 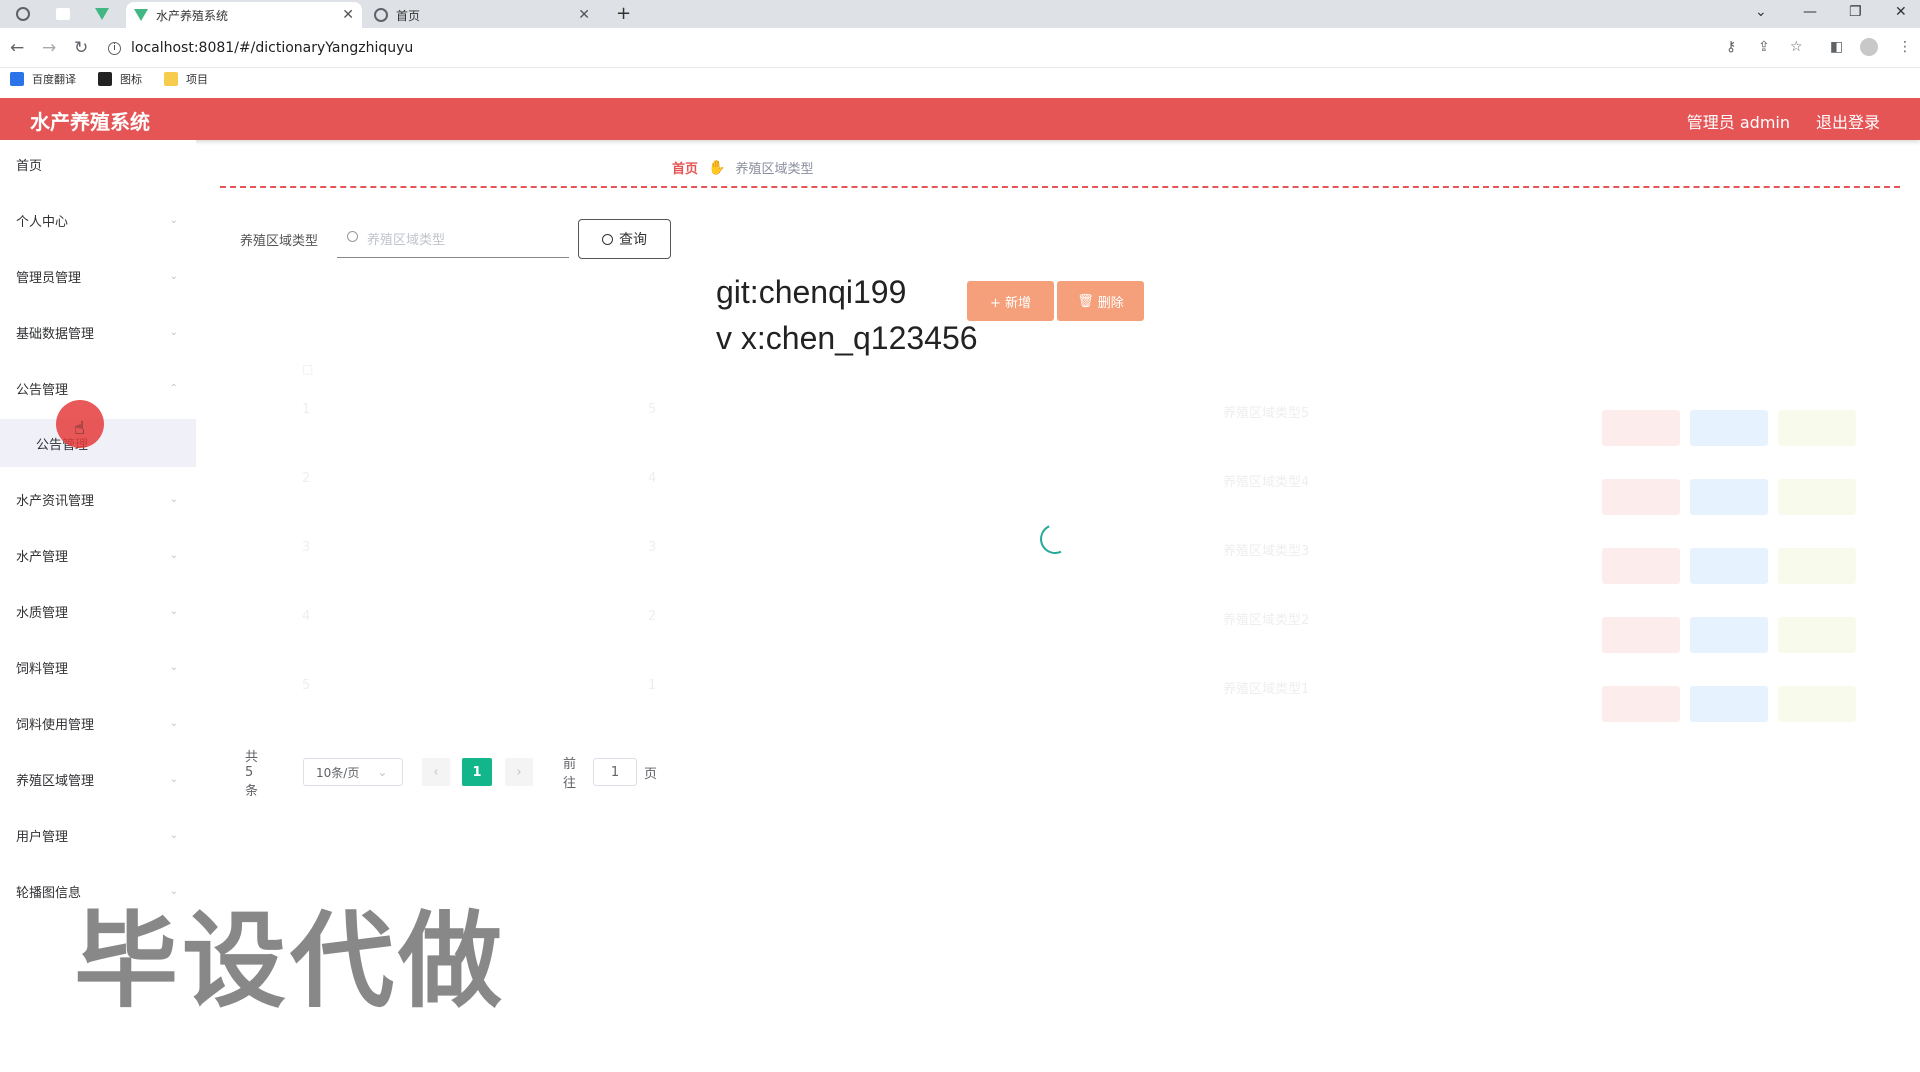 What do you see at coordinates (42, 390) in the screenshot?
I see `sidebar-item-label: 公告管理` at bounding box center [42, 390].